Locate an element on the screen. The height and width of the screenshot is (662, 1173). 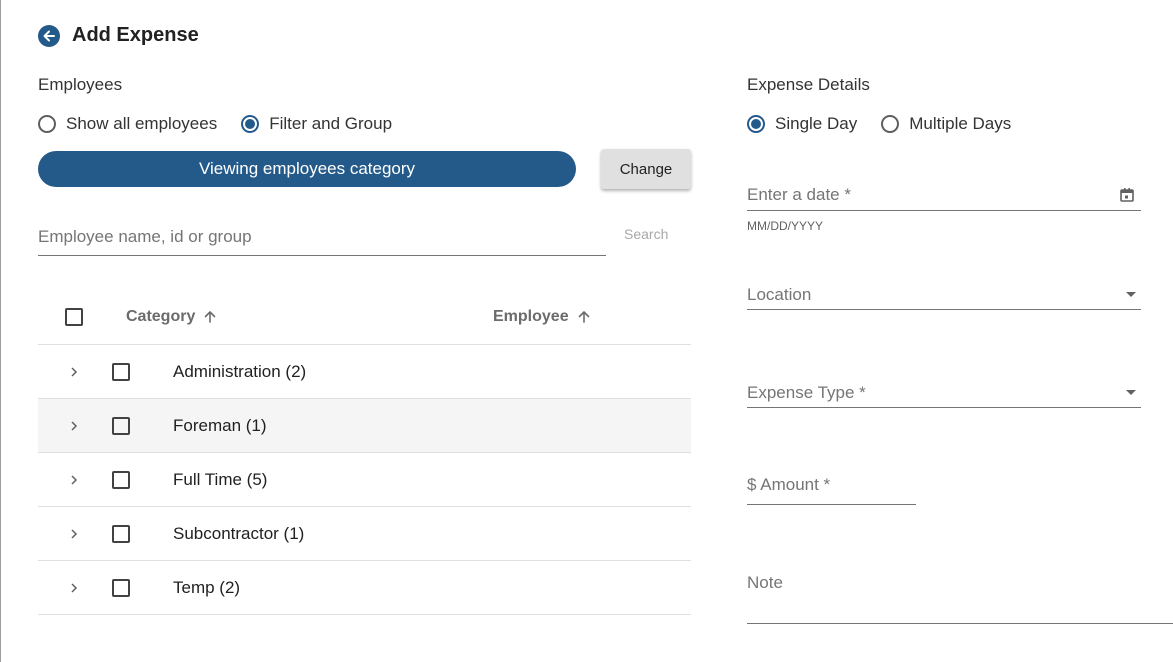
employee-search-input: Employee name, id or group is located at coordinates (322, 240).